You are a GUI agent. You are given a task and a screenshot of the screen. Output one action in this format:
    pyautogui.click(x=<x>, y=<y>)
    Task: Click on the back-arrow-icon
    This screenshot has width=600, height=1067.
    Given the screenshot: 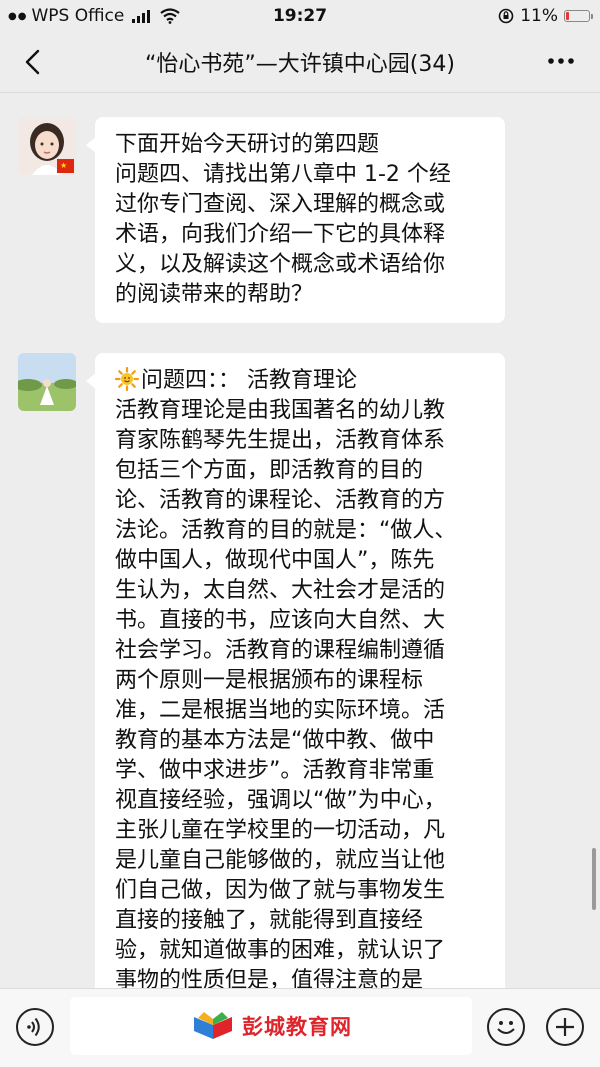 What is the action you would take?
    pyautogui.click(x=34, y=62)
    